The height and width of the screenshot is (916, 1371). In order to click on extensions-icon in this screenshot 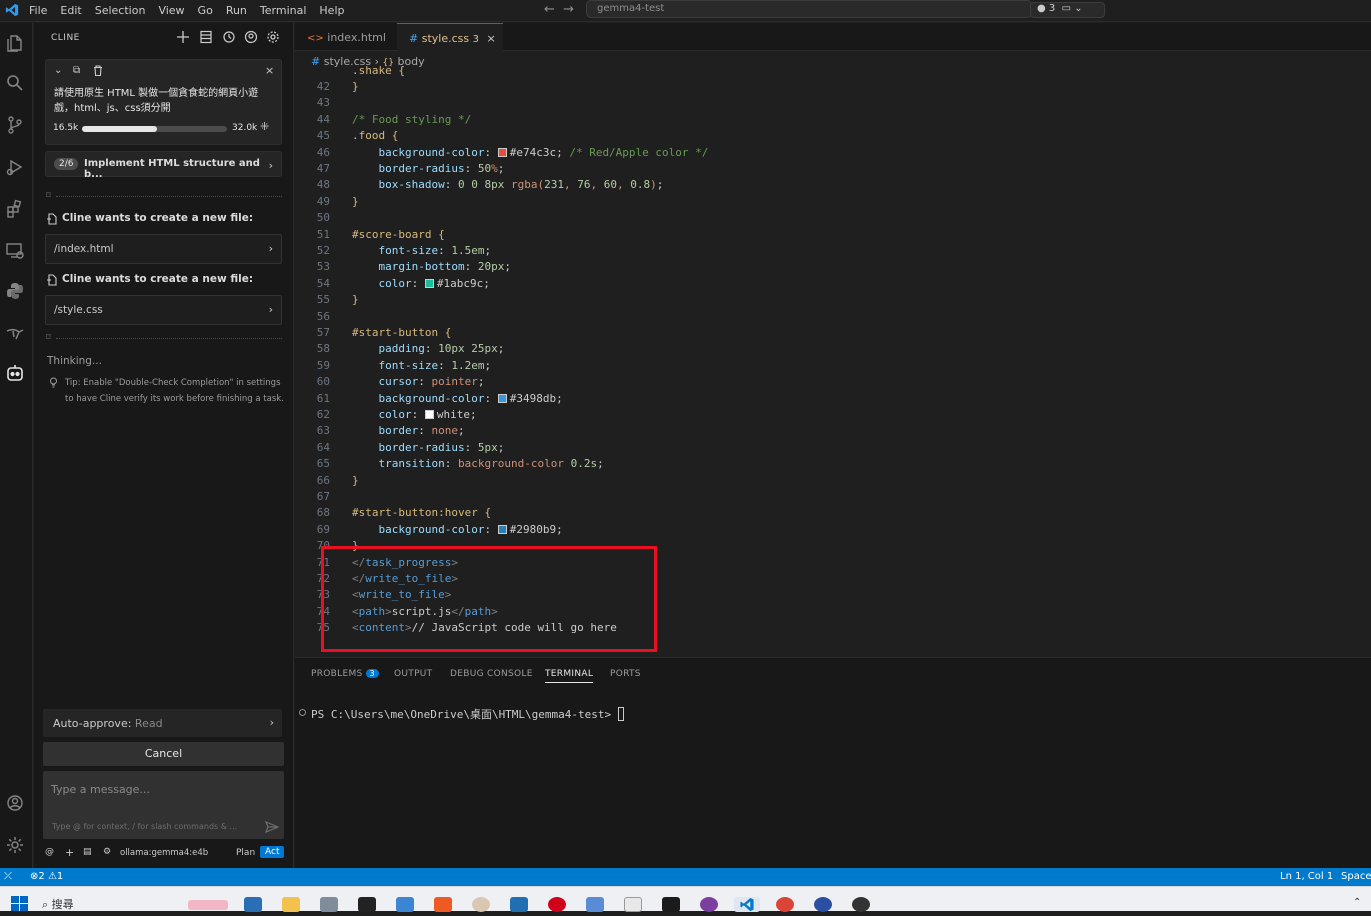, I will do `click(16, 210)`.